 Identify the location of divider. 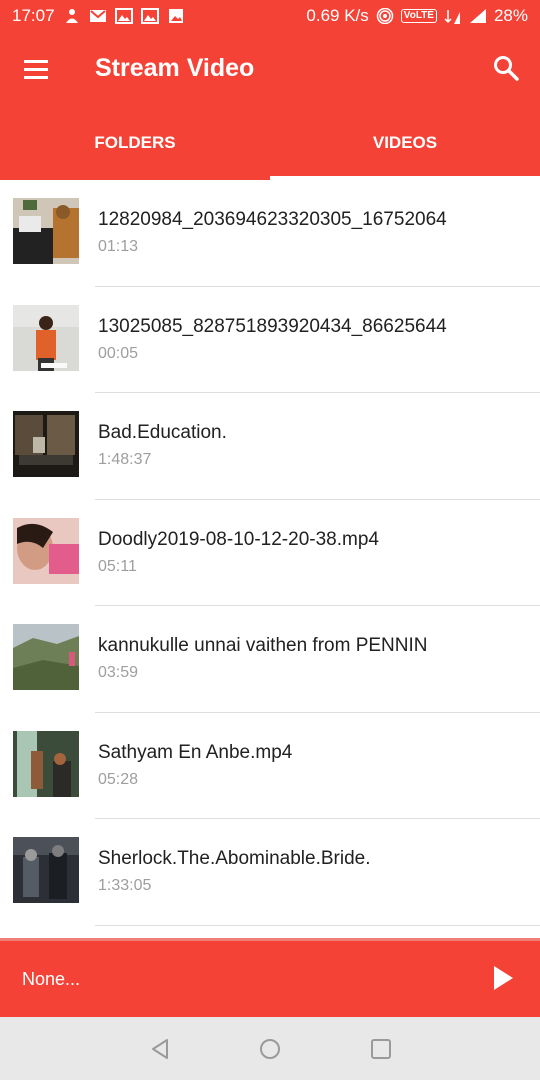
(317, 925).